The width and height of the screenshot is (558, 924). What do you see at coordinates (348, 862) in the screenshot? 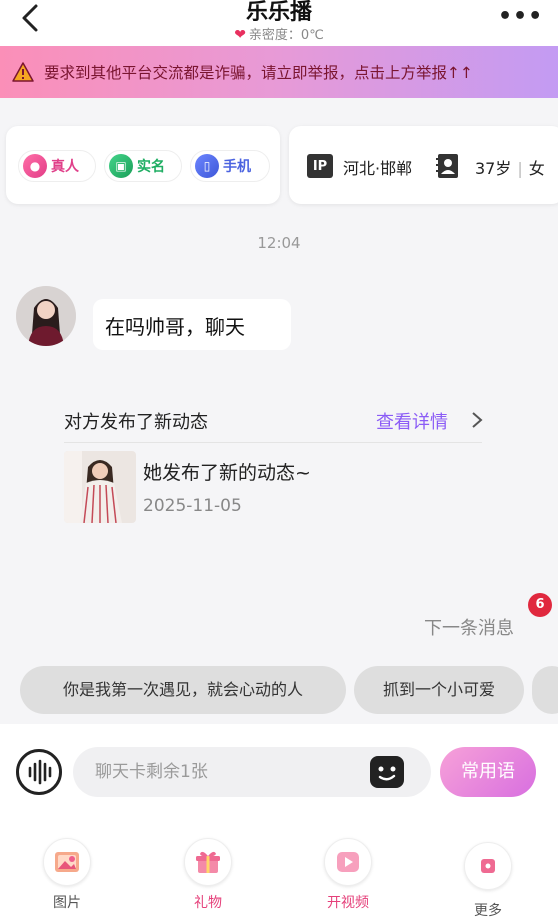
I see `video-play-icon` at bounding box center [348, 862].